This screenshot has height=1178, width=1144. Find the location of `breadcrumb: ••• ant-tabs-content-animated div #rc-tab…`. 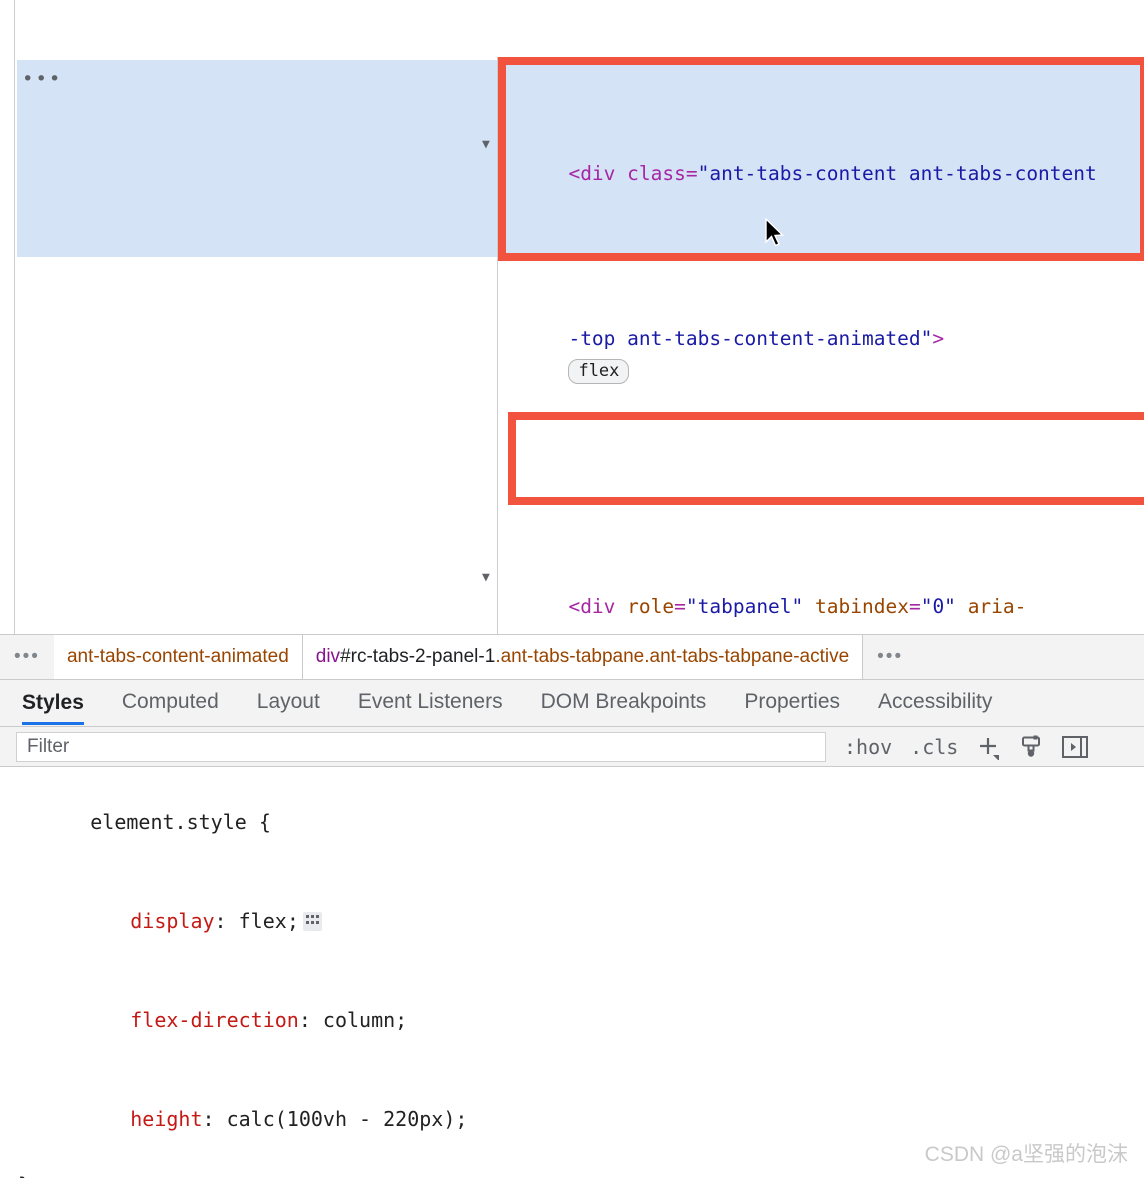

breadcrumb: ••• ant-tabs-content-animated div #rc-tab… is located at coordinates (572, 657).